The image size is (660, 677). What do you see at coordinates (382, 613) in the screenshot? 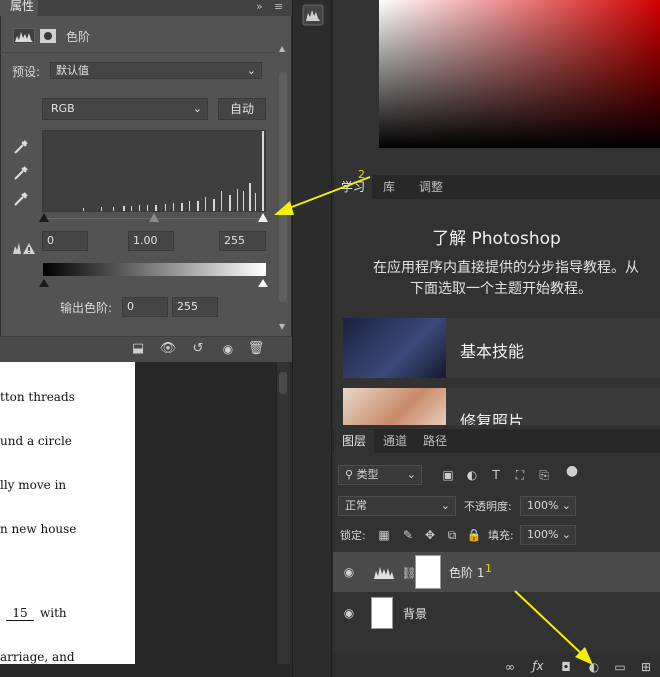
I see `layer-thumbnail` at bounding box center [382, 613].